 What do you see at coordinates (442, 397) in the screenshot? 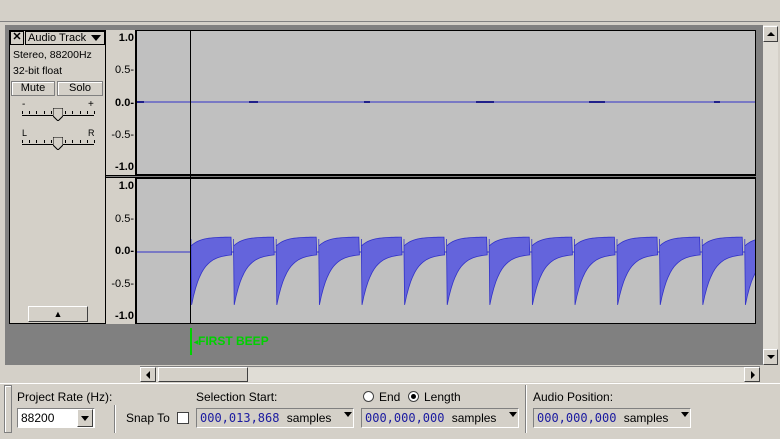
I see `length-label: Length` at bounding box center [442, 397].